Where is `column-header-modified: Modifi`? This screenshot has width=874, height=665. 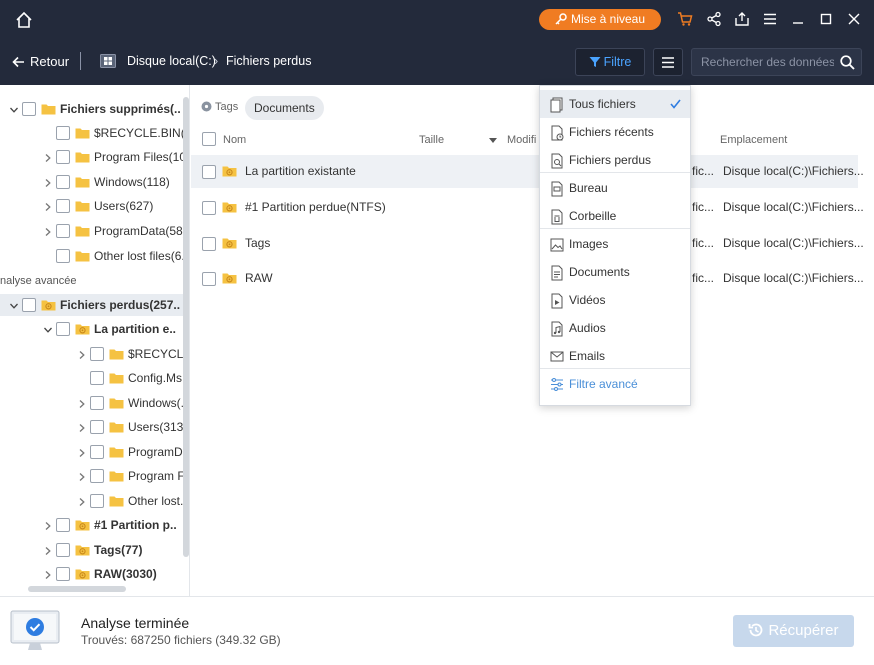 column-header-modified: Modifi is located at coordinates (521, 140).